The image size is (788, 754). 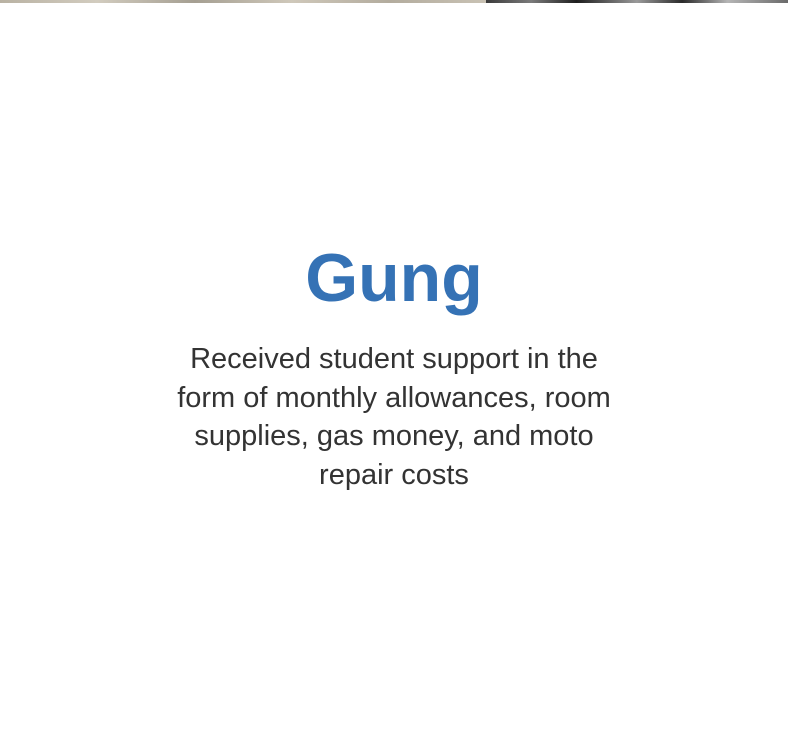 I want to click on profile-name: Gung, so click(x=394, y=278).